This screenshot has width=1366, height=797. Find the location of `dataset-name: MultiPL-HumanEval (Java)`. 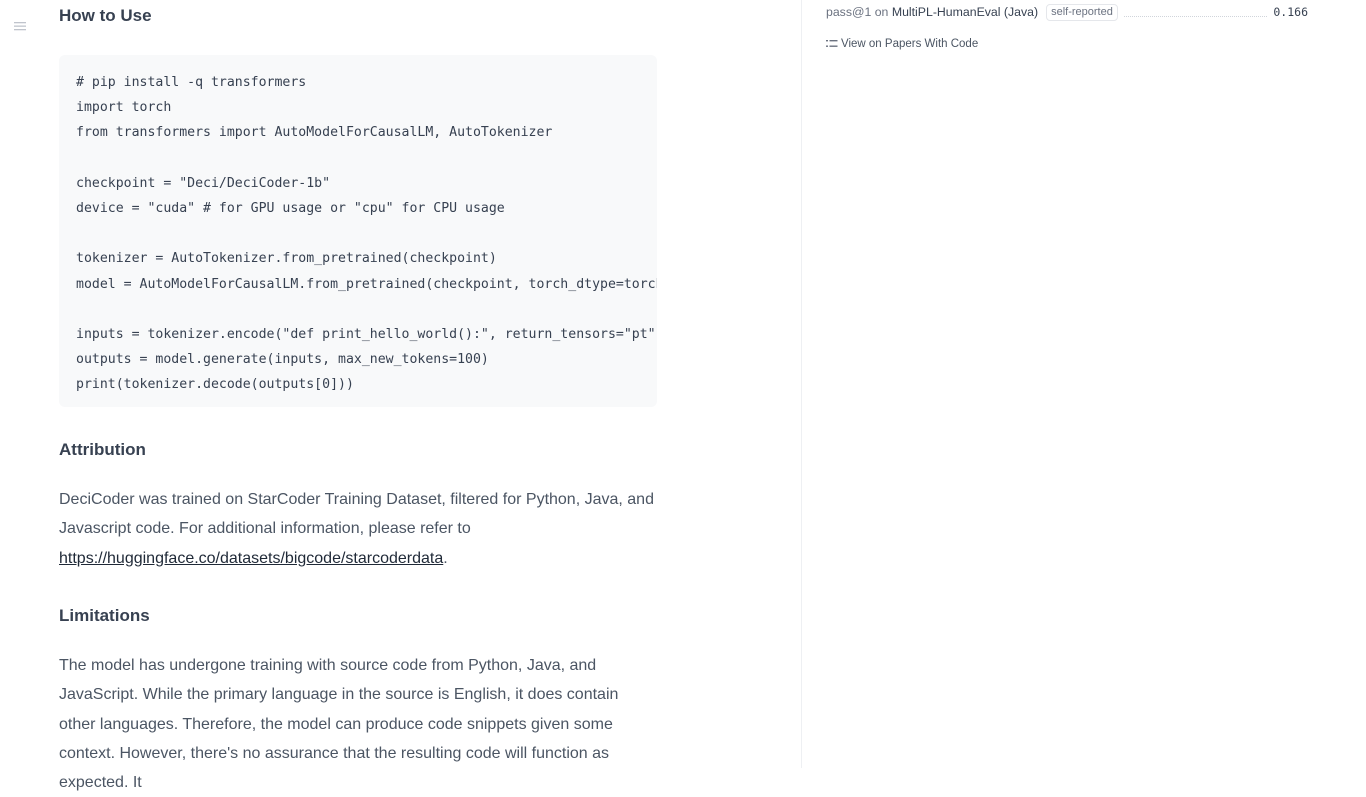

dataset-name: MultiPL-HumanEval (Java) is located at coordinates (965, 12).